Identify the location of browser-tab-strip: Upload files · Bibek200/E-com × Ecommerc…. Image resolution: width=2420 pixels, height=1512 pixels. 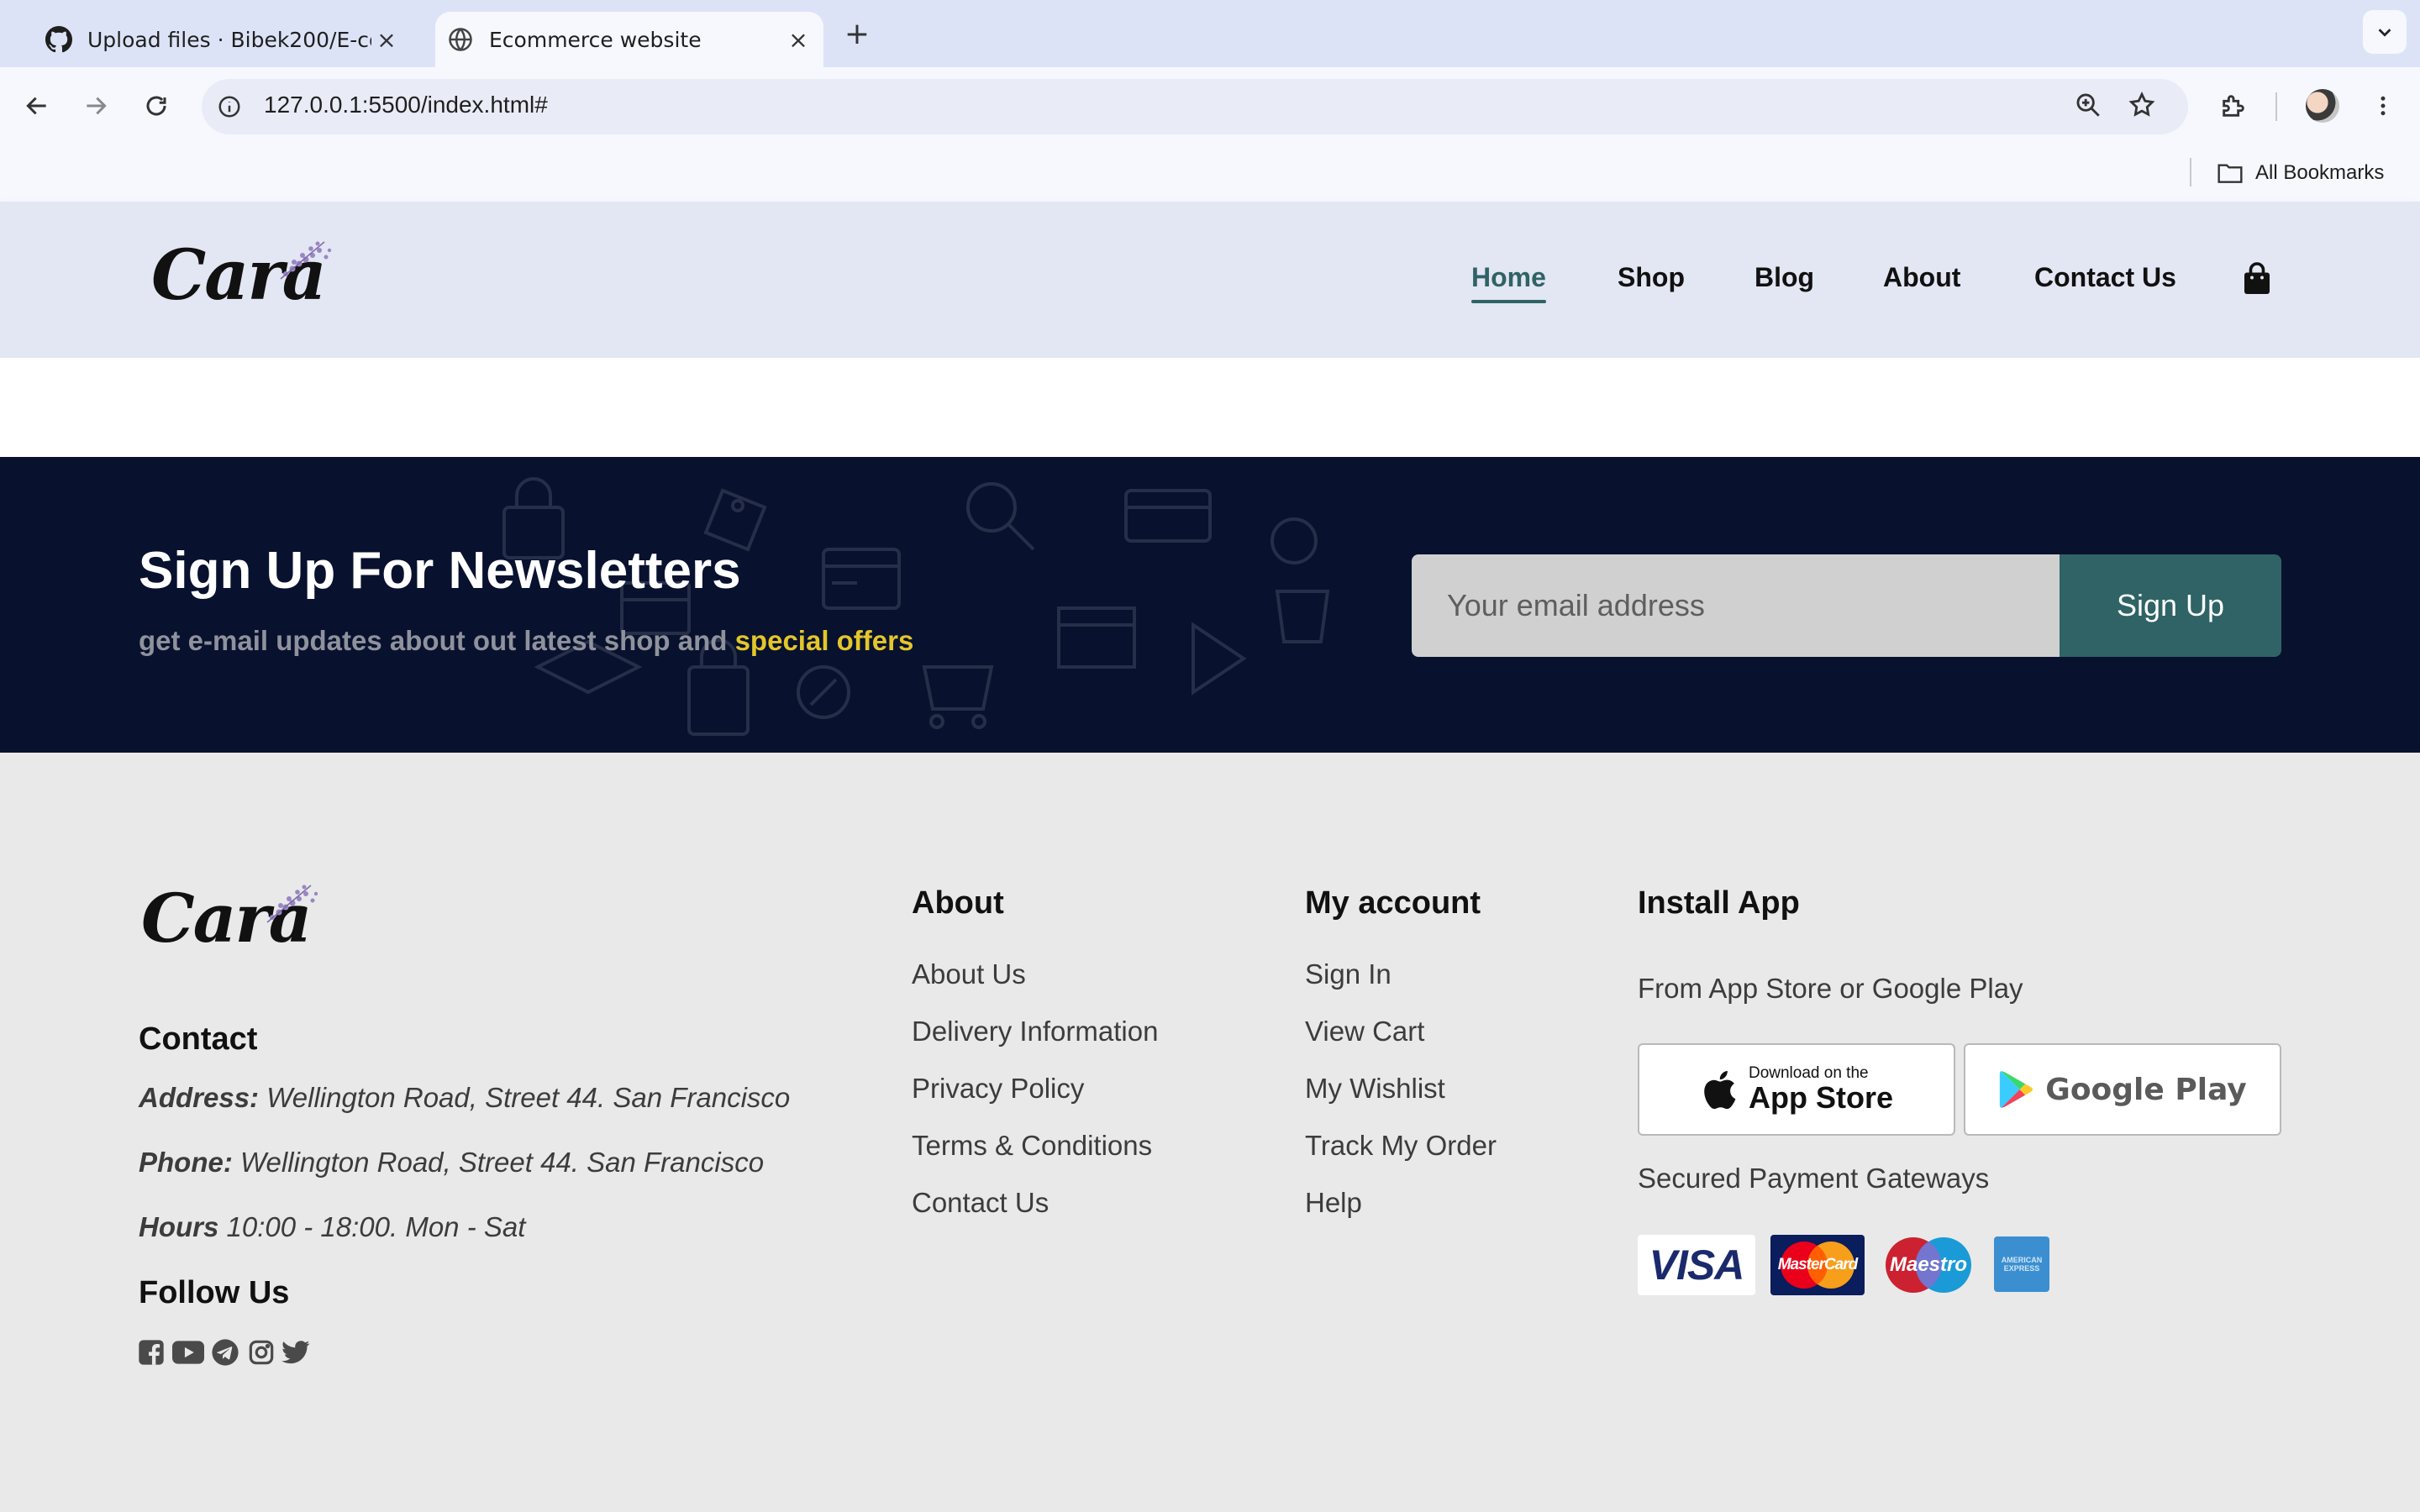
(1210, 33).